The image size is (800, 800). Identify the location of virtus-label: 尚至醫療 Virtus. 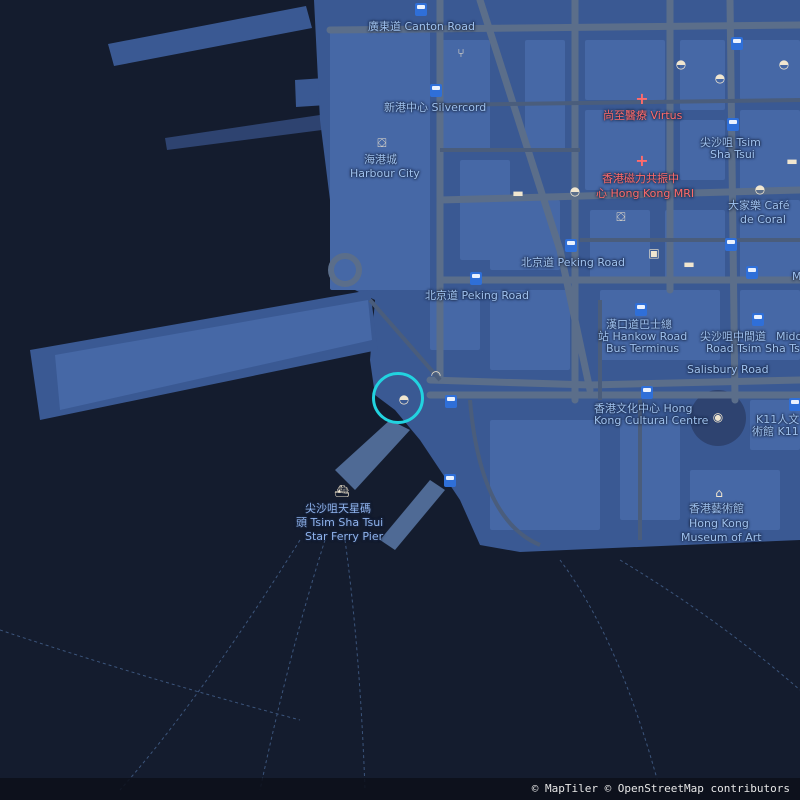
(642, 115).